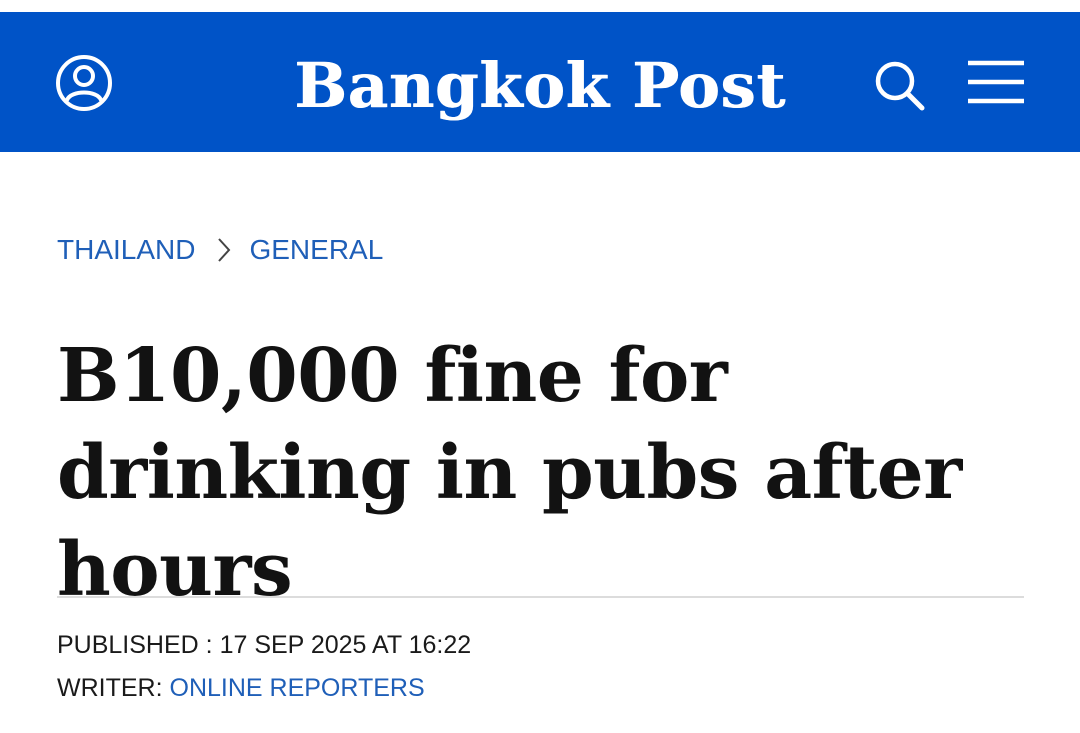 The width and height of the screenshot is (1080, 733). I want to click on writer-label: WRITER:, so click(110, 688).